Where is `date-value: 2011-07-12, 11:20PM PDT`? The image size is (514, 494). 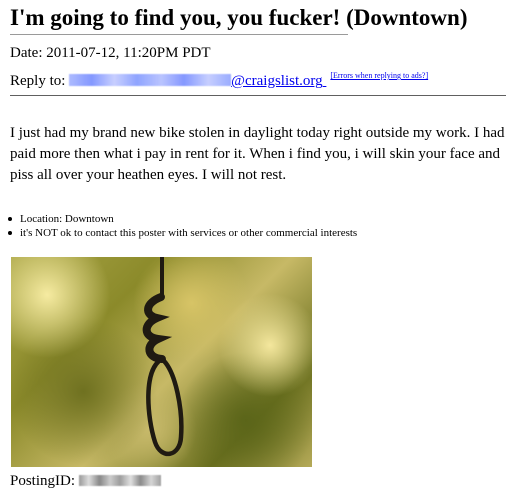 date-value: 2011-07-12, 11:20PM PDT is located at coordinates (128, 53).